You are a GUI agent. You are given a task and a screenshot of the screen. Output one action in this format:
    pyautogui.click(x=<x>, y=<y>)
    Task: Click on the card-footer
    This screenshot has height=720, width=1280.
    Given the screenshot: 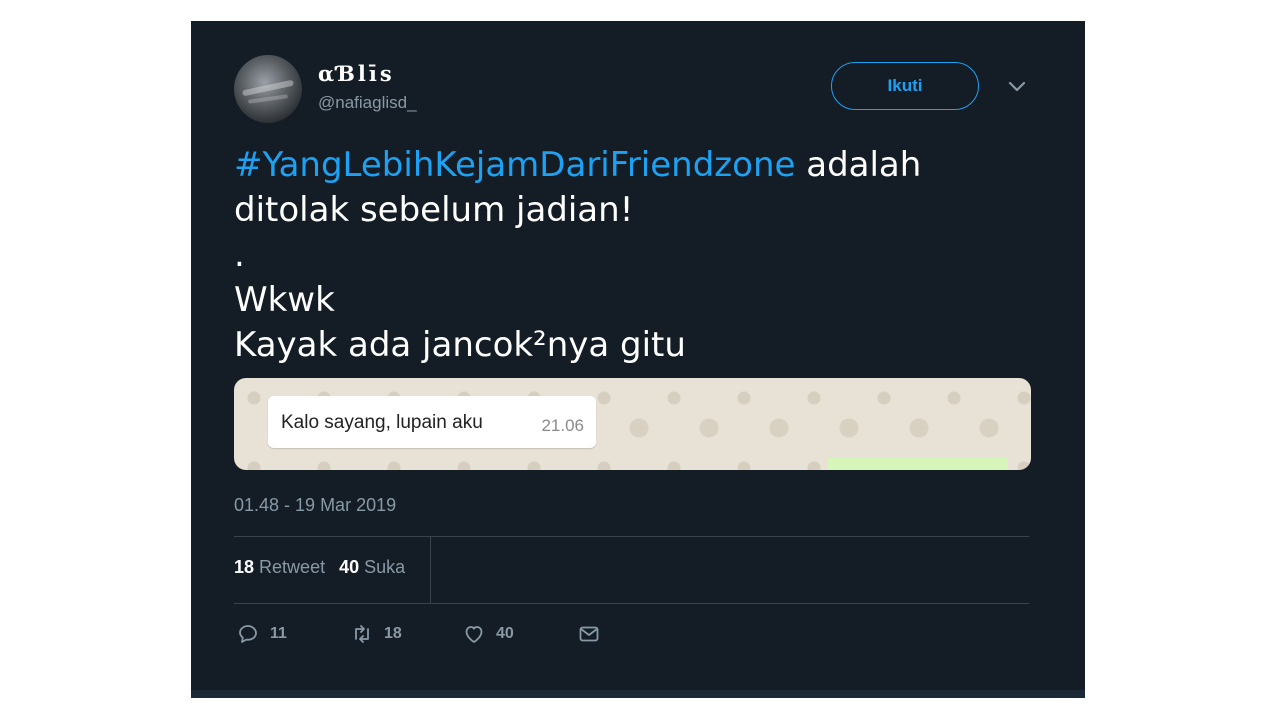 What is the action you would take?
    pyautogui.click(x=638, y=694)
    